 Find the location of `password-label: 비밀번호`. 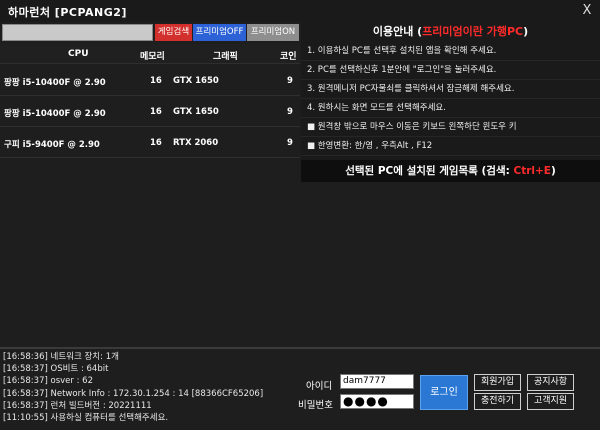

password-label: 비밀번호 is located at coordinates (315, 405).